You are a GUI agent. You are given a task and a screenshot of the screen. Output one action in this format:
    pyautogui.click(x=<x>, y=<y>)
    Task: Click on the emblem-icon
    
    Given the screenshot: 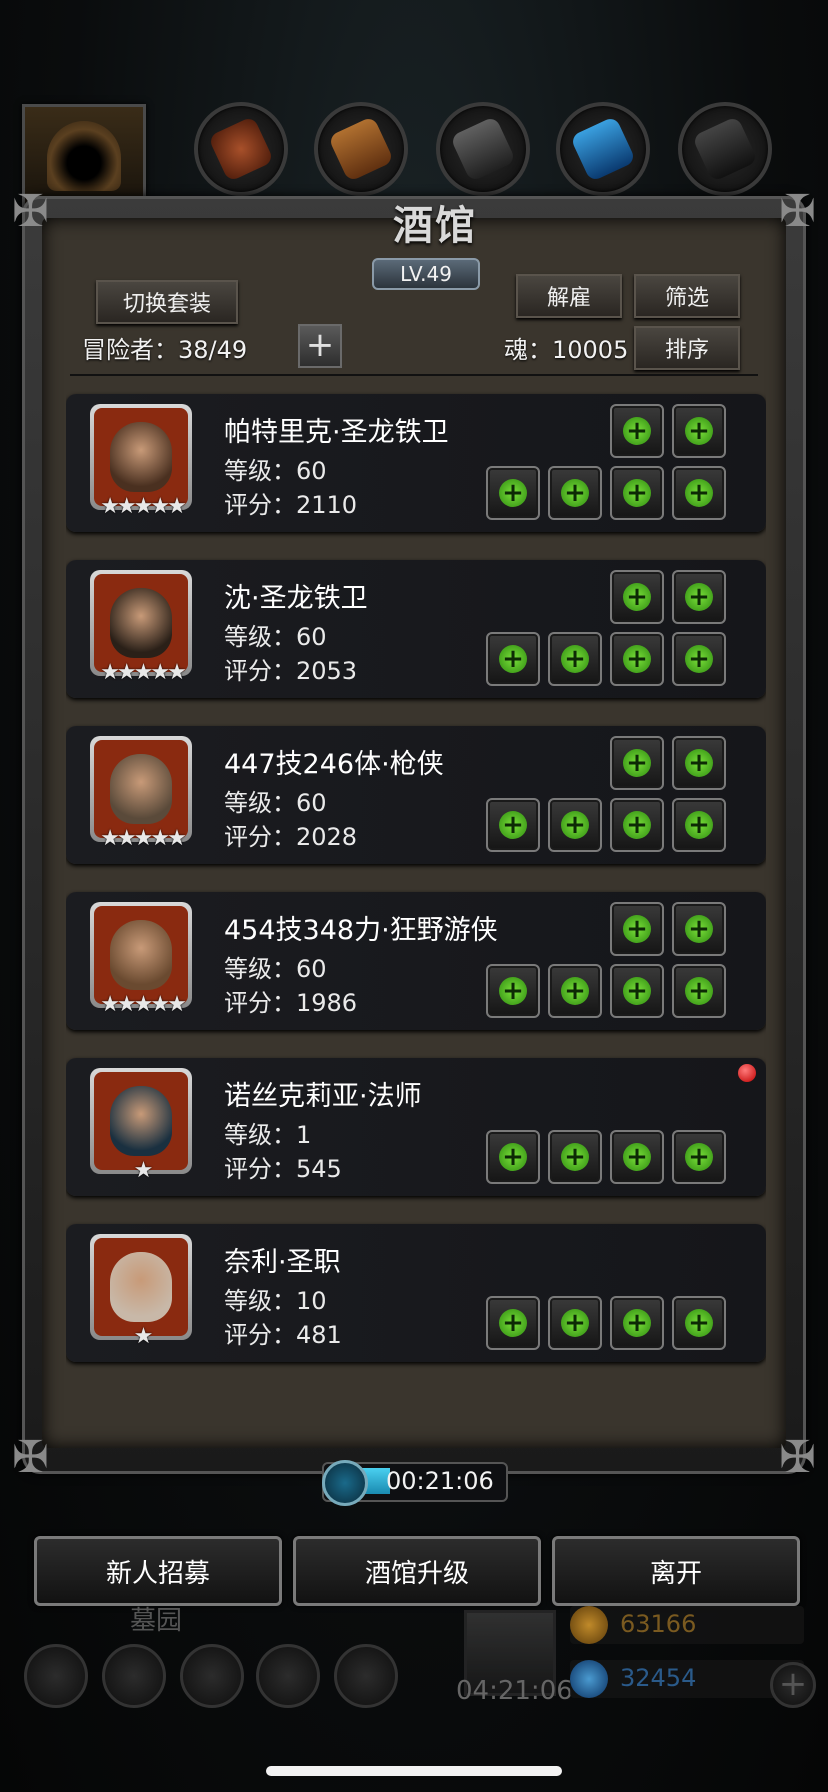 What is the action you would take?
    pyautogui.click(x=134, y=1676)
    